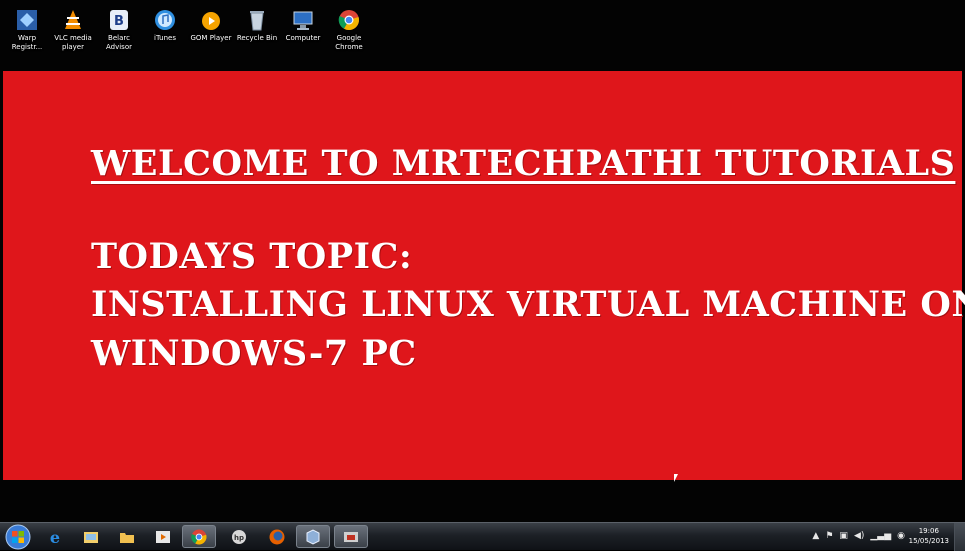 This screenshot has height=551, width=965. Describe the element at coordinates (73, 42) in the screenshot. I see `desktop-icon-label: VLC media player` at that location.